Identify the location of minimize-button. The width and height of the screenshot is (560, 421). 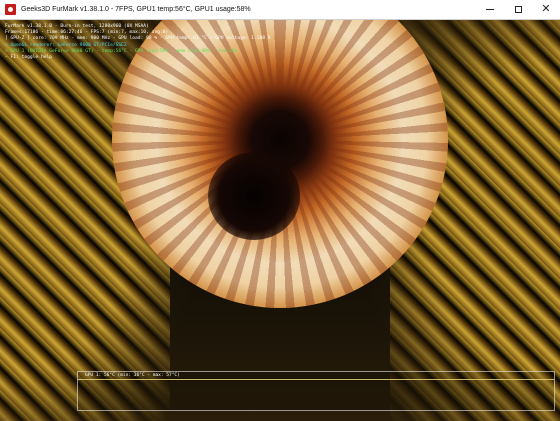
(490, 9).